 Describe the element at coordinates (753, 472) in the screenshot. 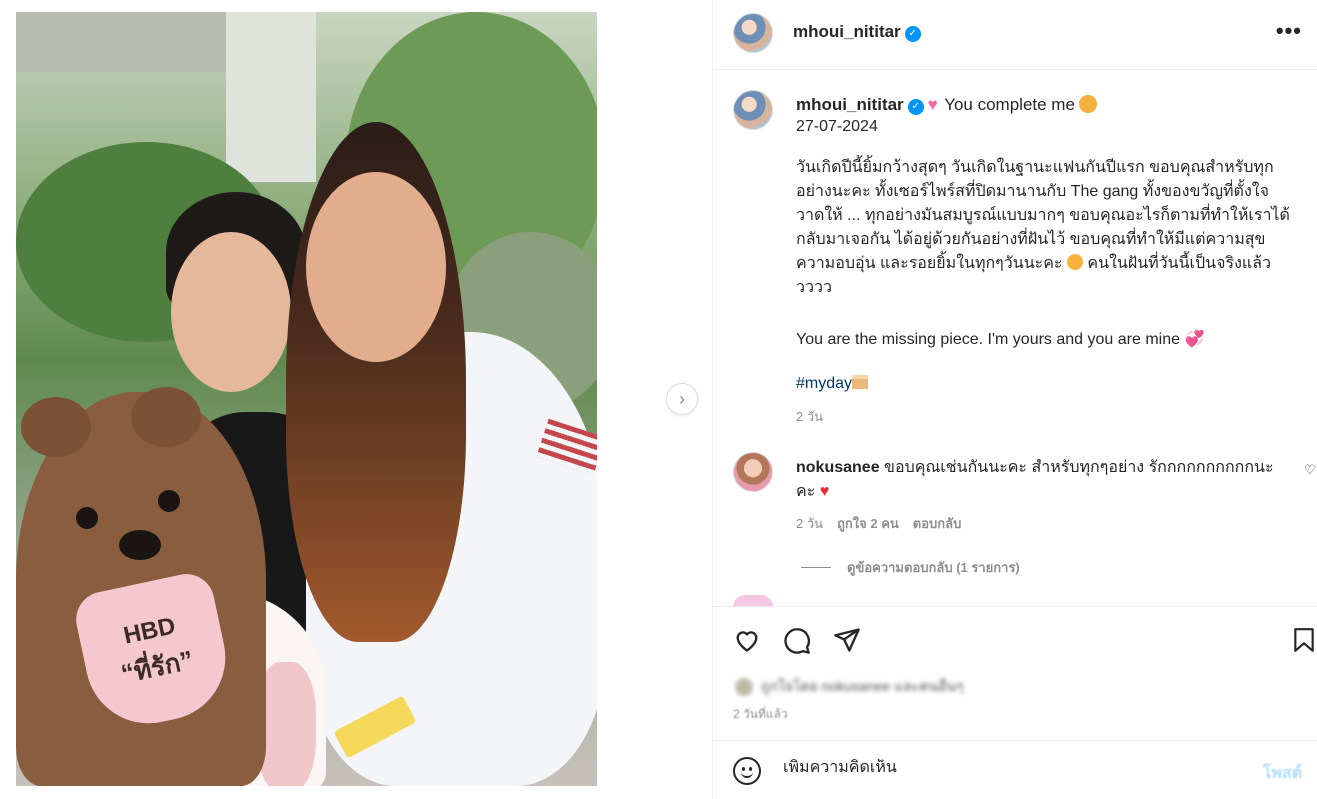

I see `commenter-avatar` at that location.